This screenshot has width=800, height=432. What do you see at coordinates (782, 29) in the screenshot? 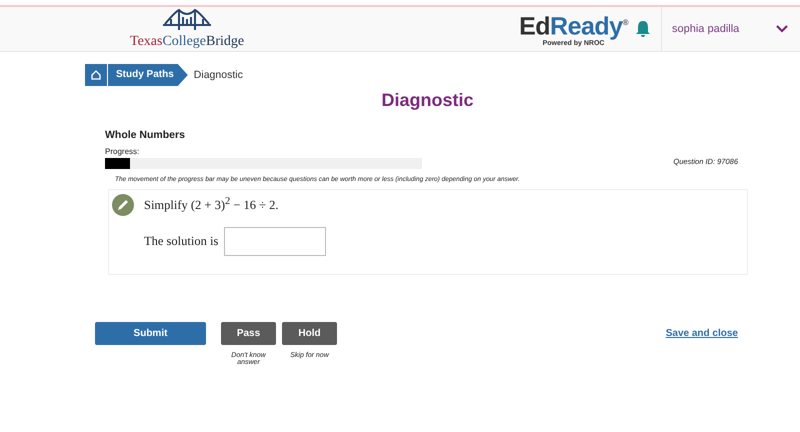
I see `chevron-down-icon` at bounding box center [782, 29].